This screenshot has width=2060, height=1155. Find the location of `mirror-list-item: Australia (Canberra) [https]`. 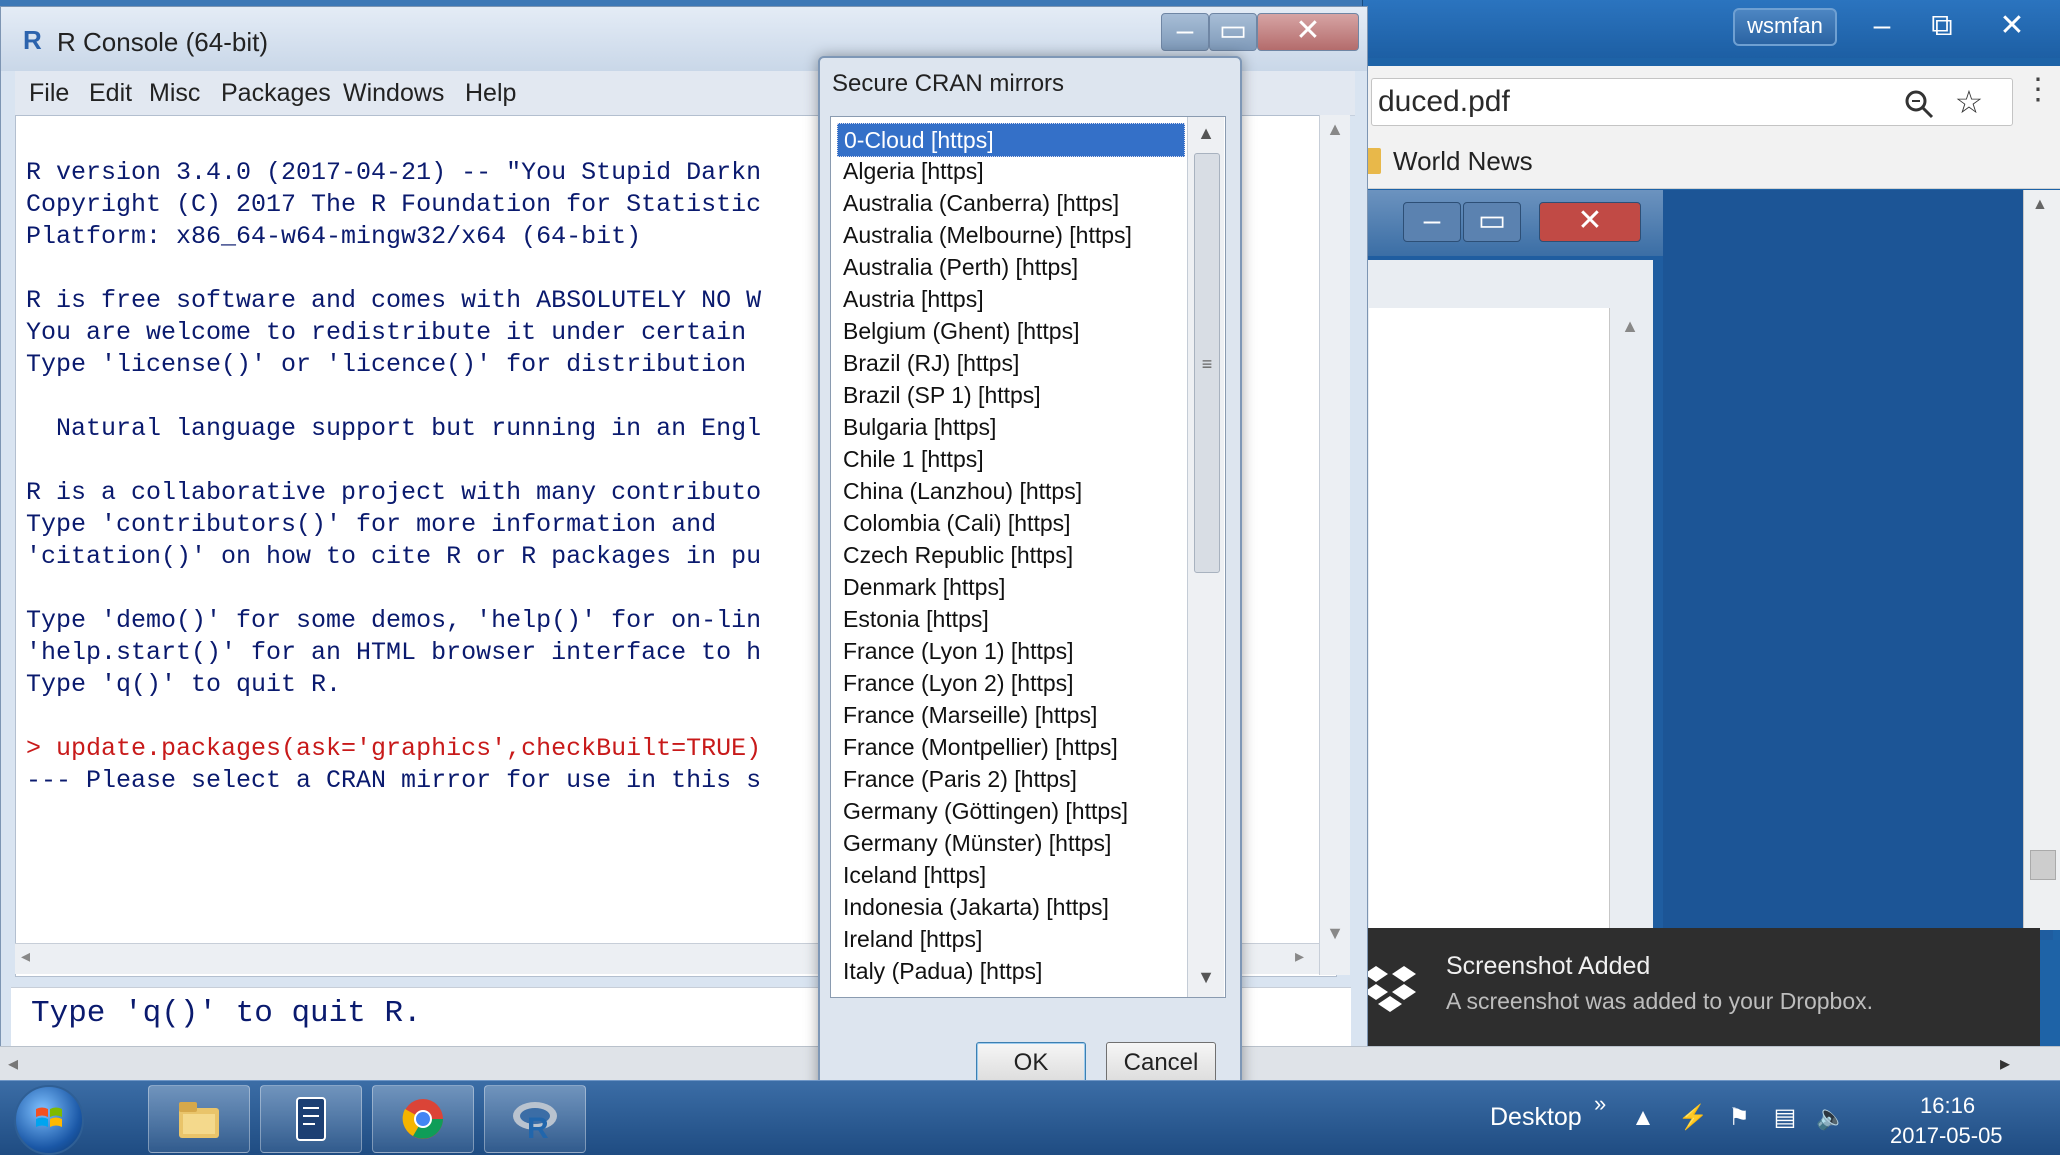

mirror-list-item: Australia (Canberra) [https] is located at coordinates (1010, 203).